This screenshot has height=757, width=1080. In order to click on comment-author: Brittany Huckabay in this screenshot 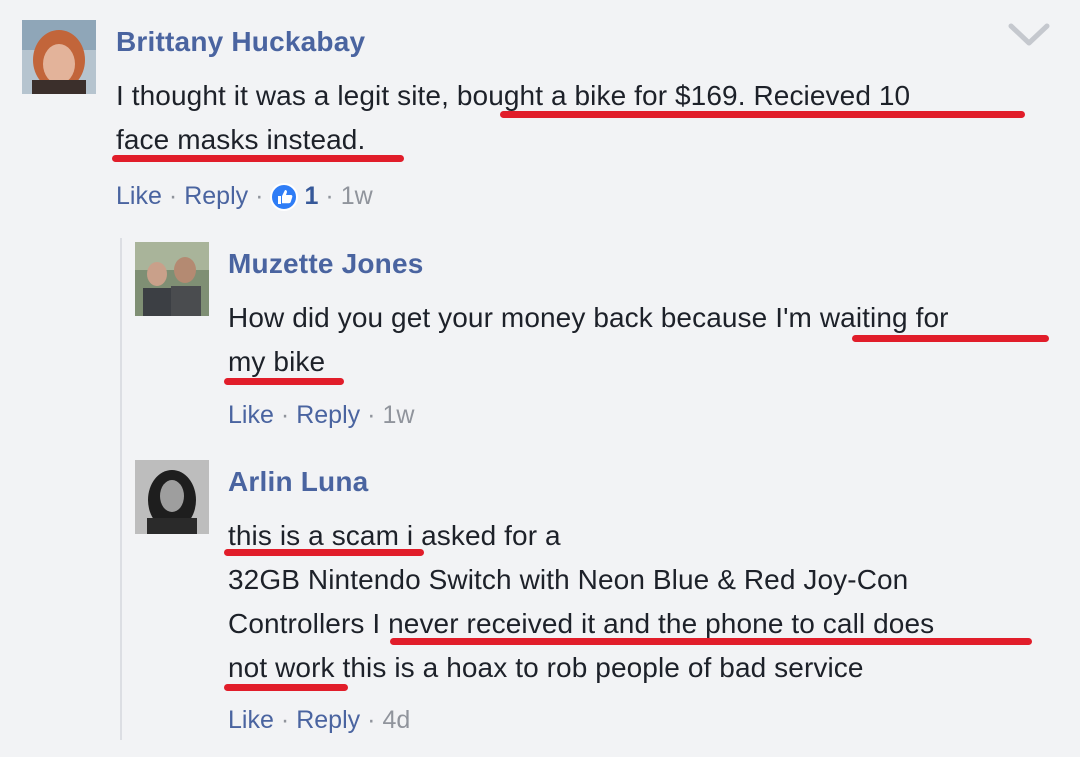, I will do `click(240, 42)`.